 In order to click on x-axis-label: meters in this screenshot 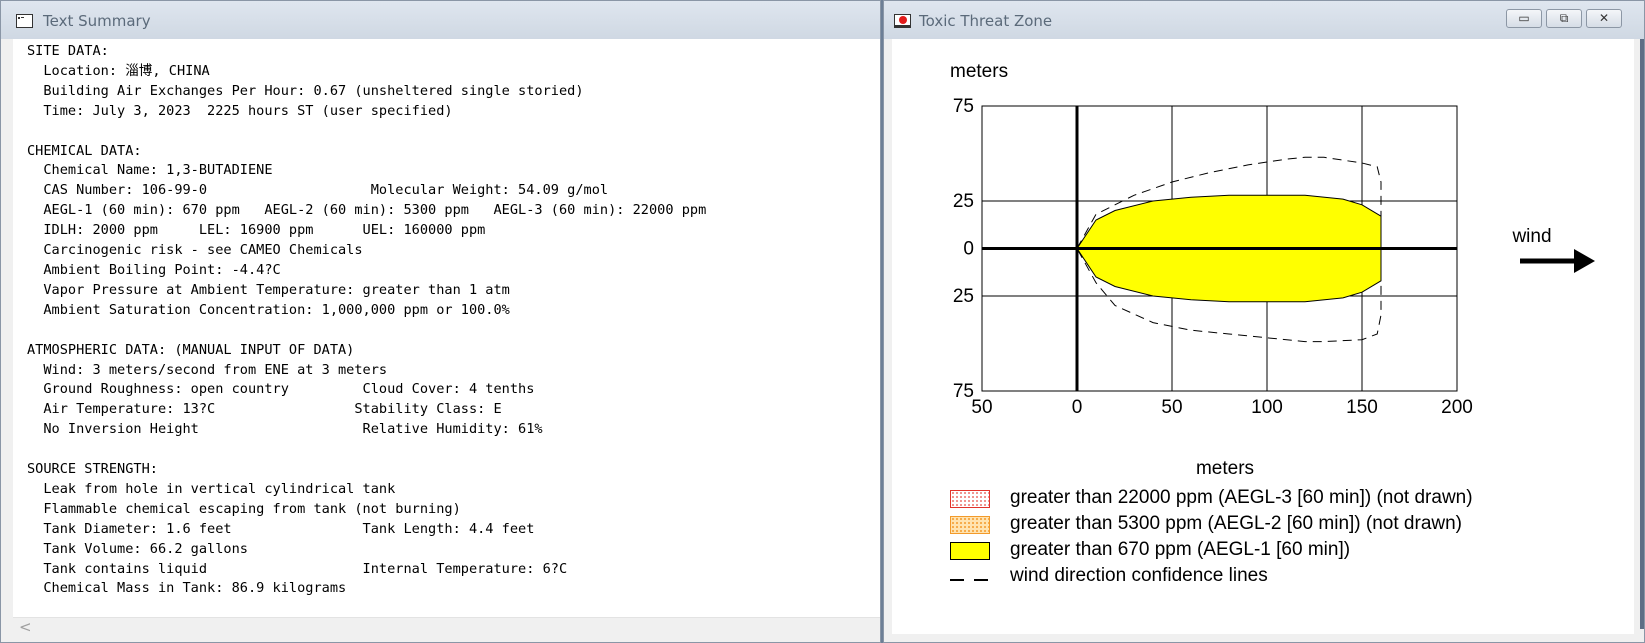, I will do `click(1225, 468)`.